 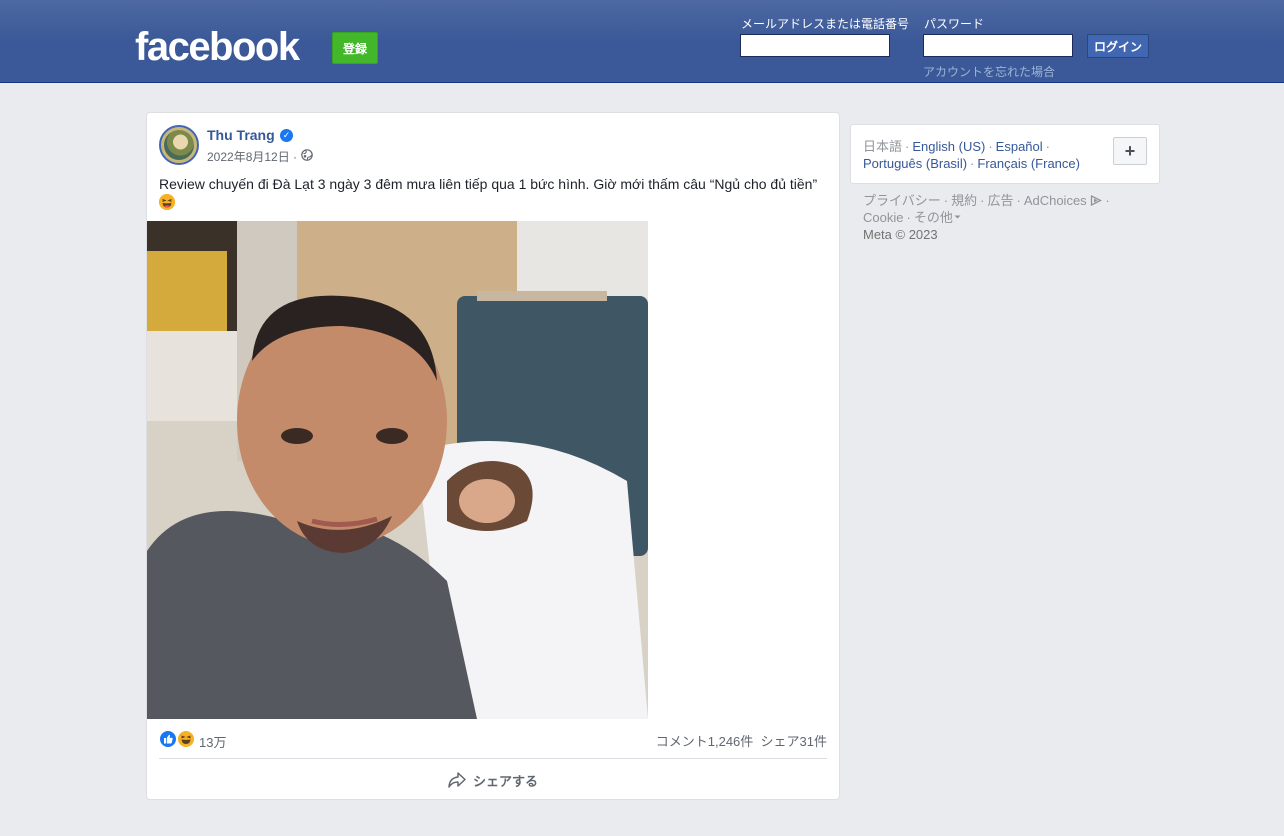 I want to click on like-icon, so click(x=168, y=739).